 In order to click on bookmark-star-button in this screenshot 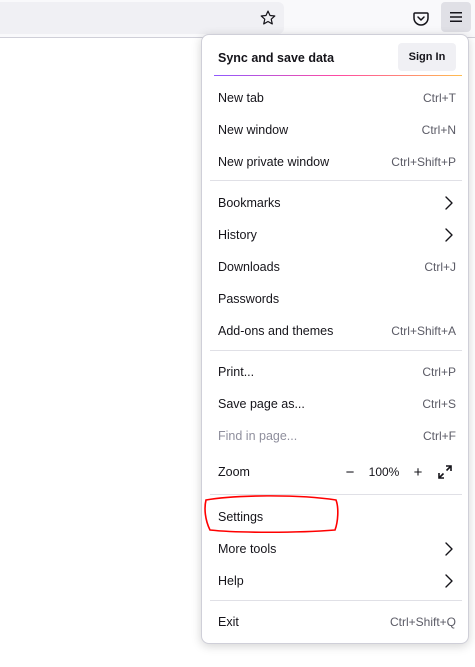, I will do `click(268, 18)`.